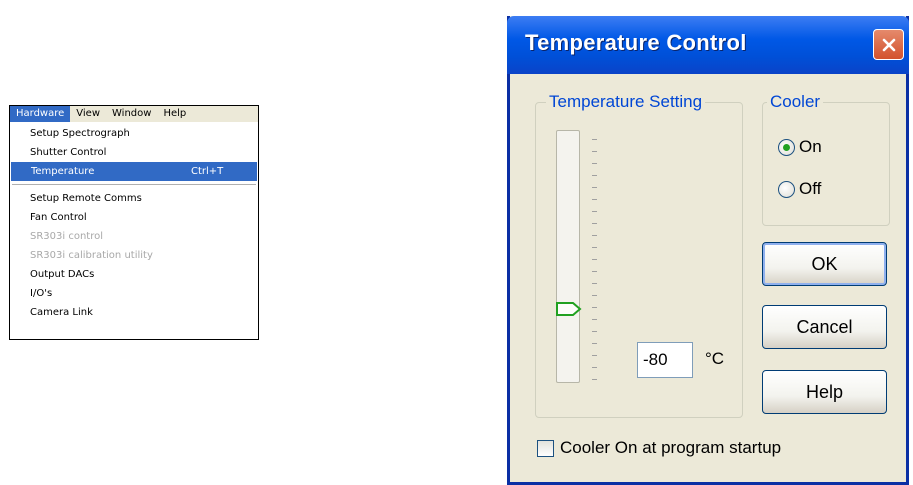  What do you see at coordinates (715, 358) in the screenshot?
I see `temperature-unit: °C` at bounding box center [715, 358].